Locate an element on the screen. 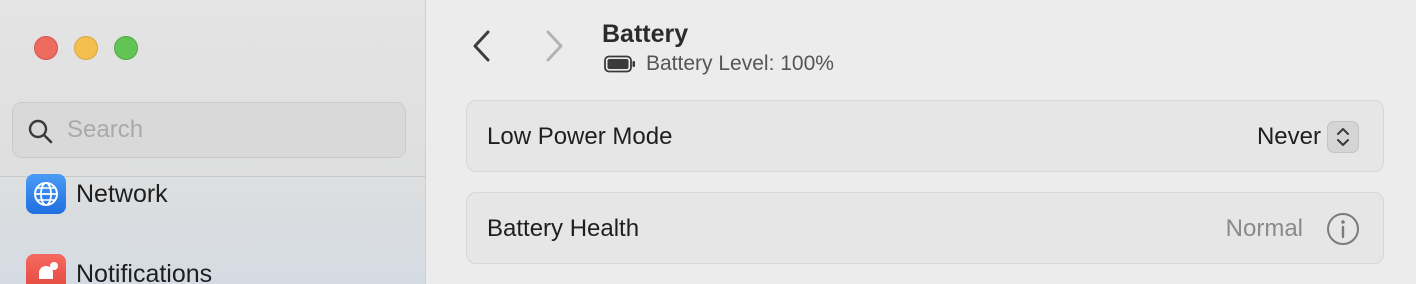  chevron-up-down-icon is located at coordinates (1343, 137).